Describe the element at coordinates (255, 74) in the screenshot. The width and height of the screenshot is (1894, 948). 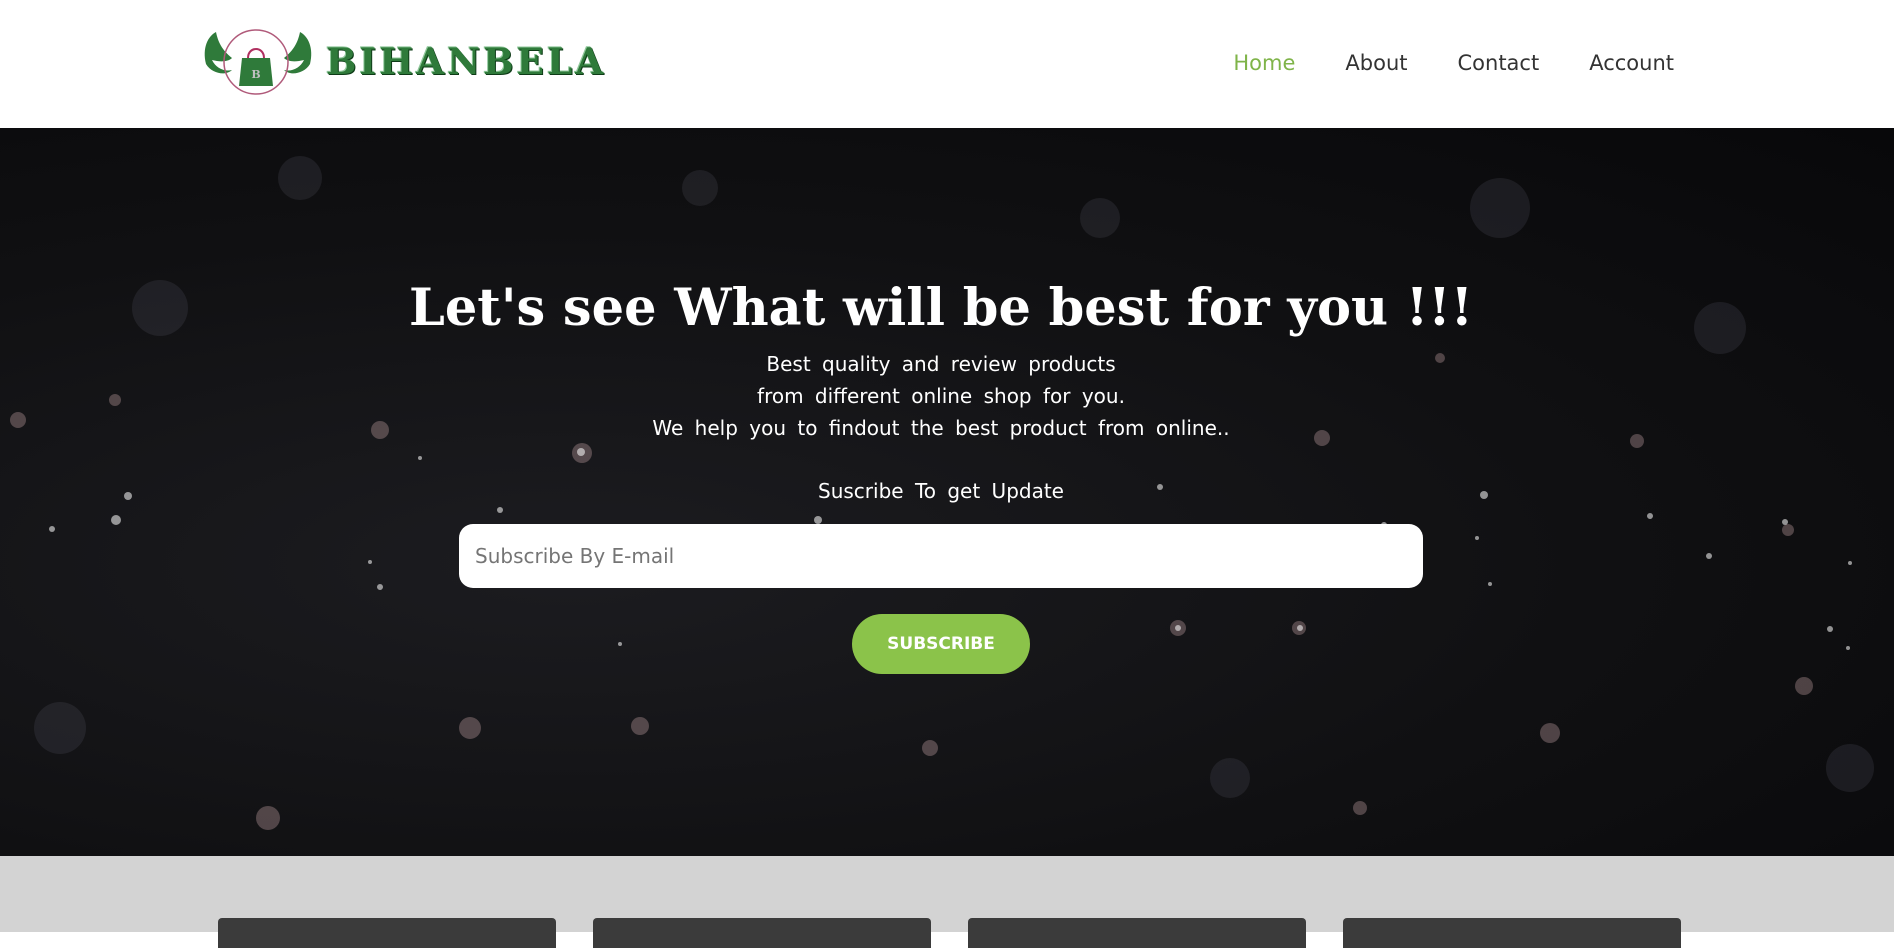
I see `svg-text: B` at that location.